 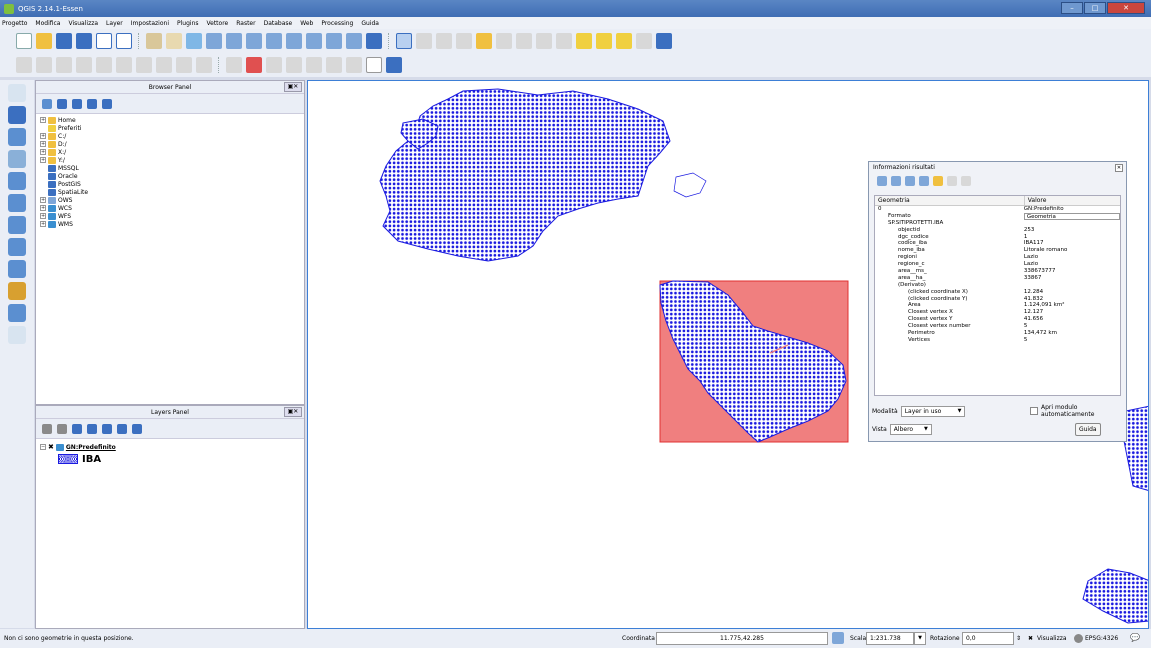 I want to click on zoom-native-icon, so click(x=254, y=41).